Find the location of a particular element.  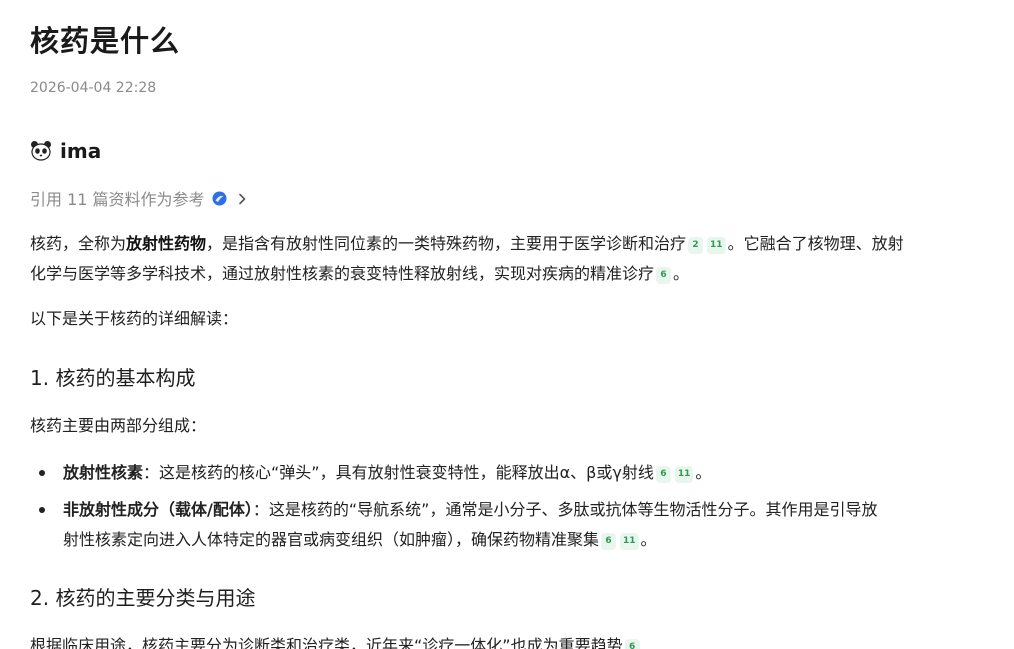

author-row: ima is located at coordinates (65, 151).